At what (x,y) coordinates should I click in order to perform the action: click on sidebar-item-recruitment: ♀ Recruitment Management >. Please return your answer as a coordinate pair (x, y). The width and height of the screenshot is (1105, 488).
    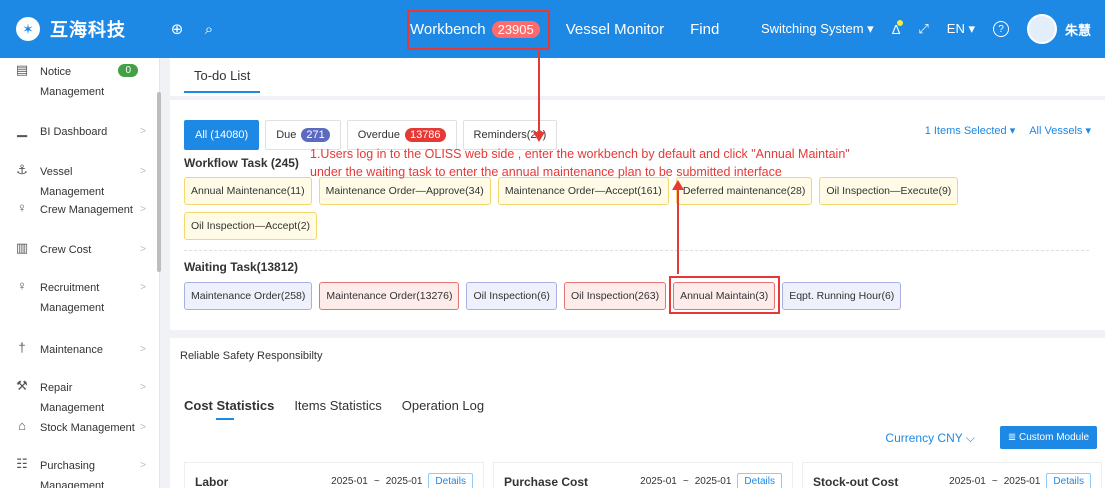
    Looking at the image, I should click on (75, 298).